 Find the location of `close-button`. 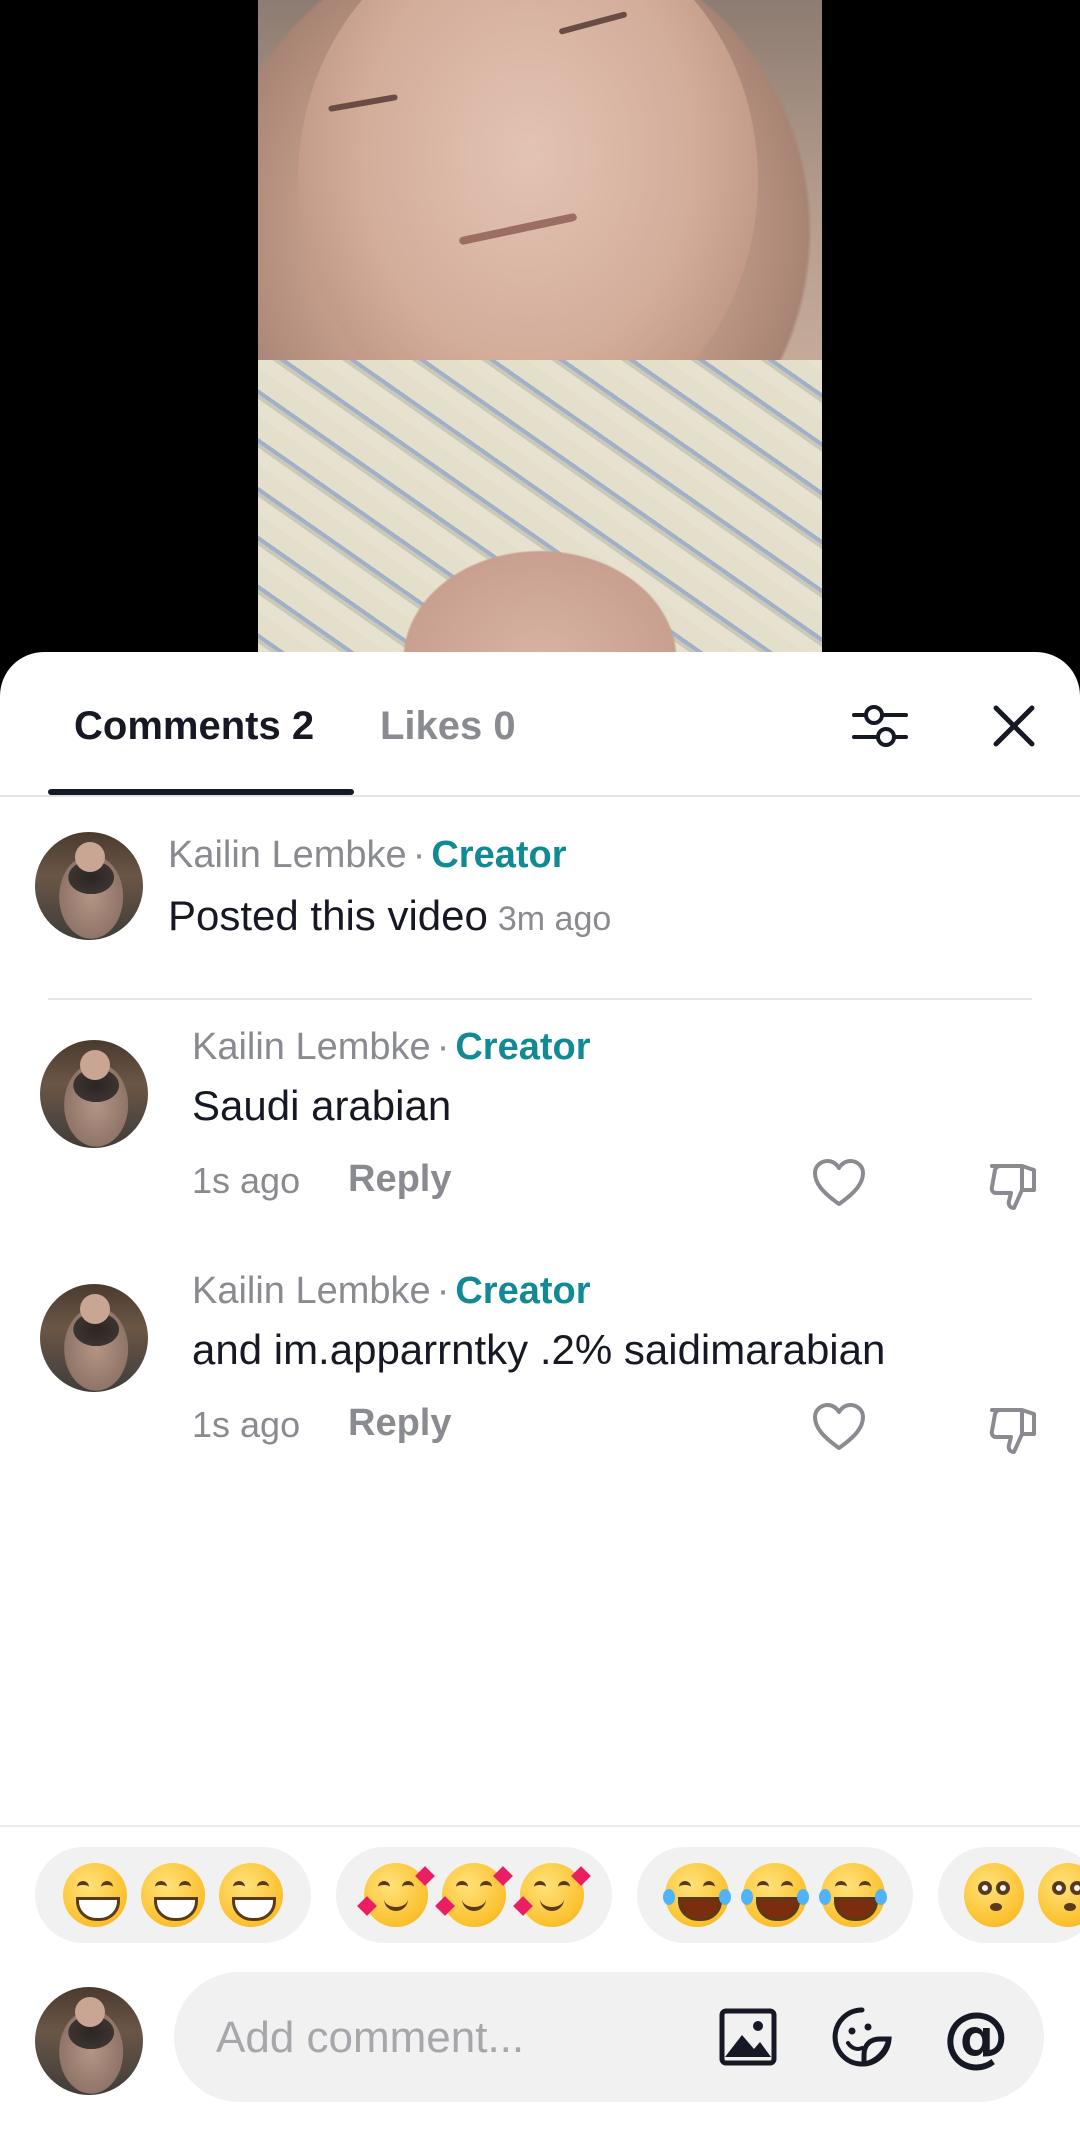

close-button is located at coordinates (1014, 726).